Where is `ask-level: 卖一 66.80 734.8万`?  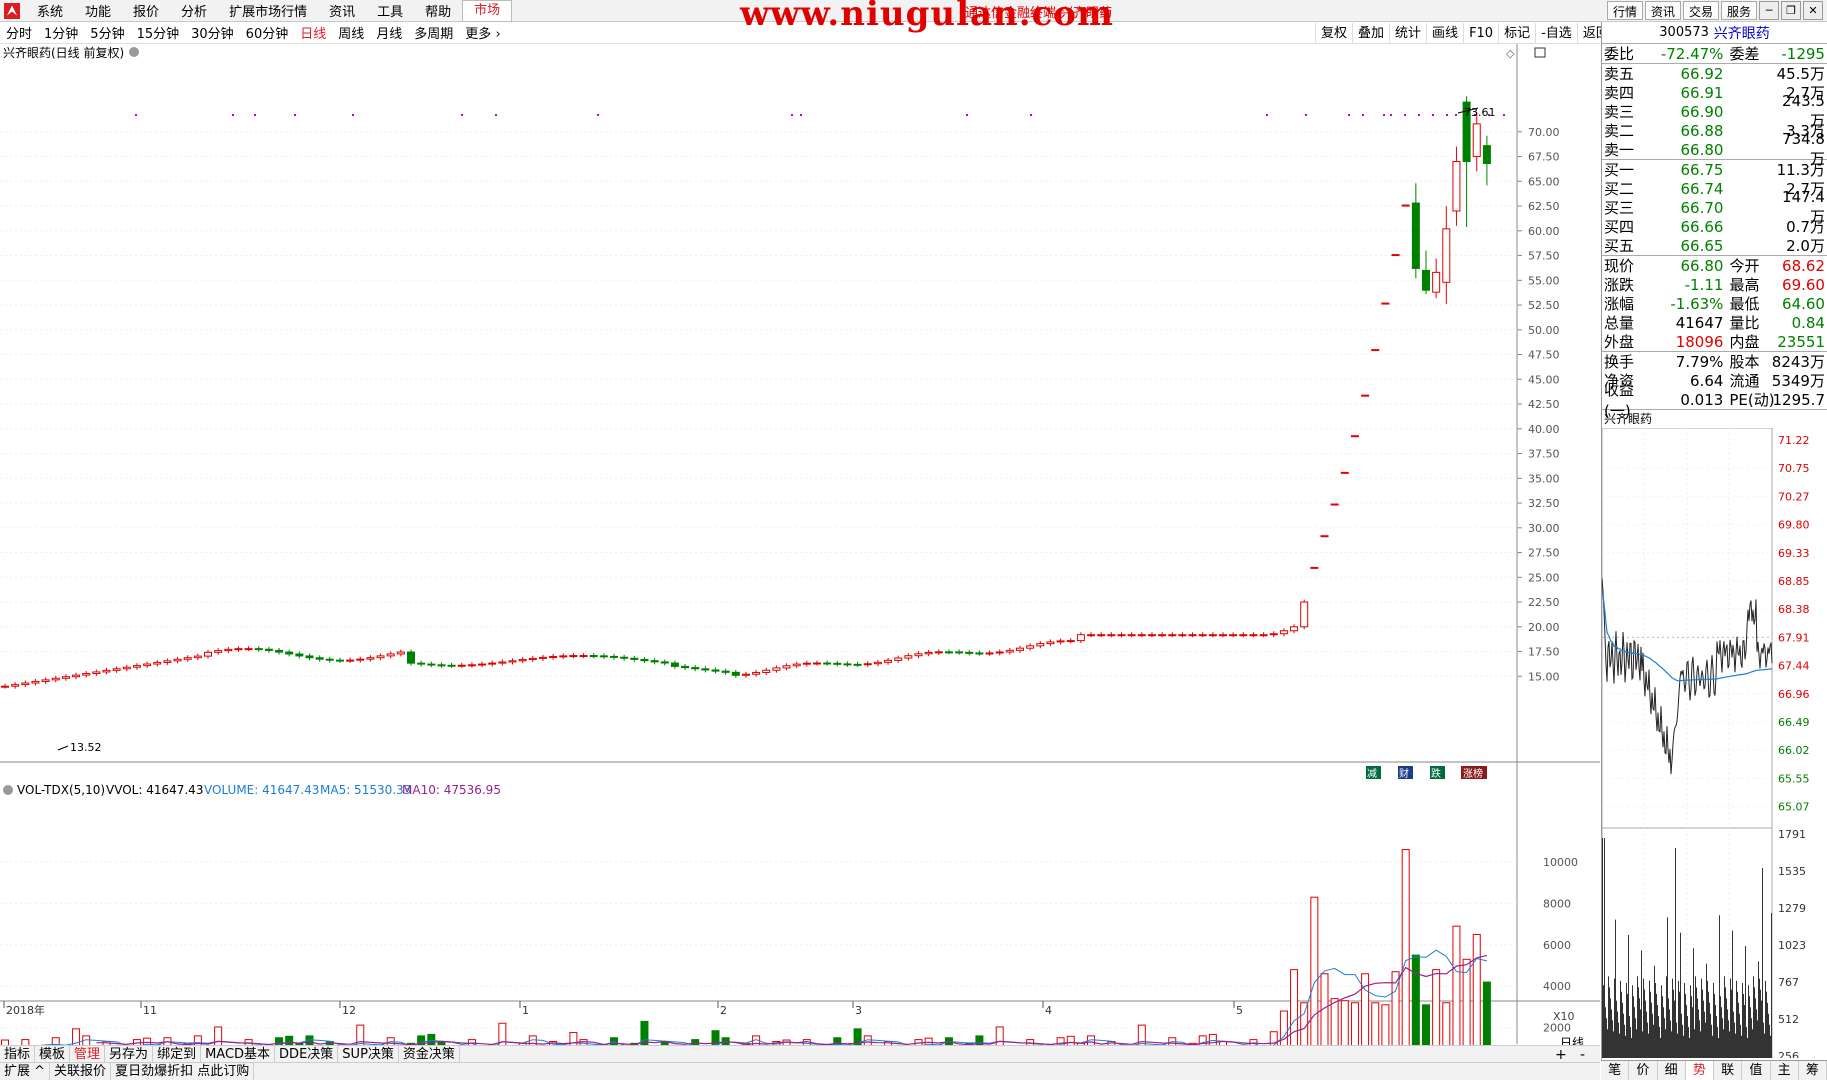 ask-level: 卖一 66.80 734.8万 is located at coordinates (1714, 149).